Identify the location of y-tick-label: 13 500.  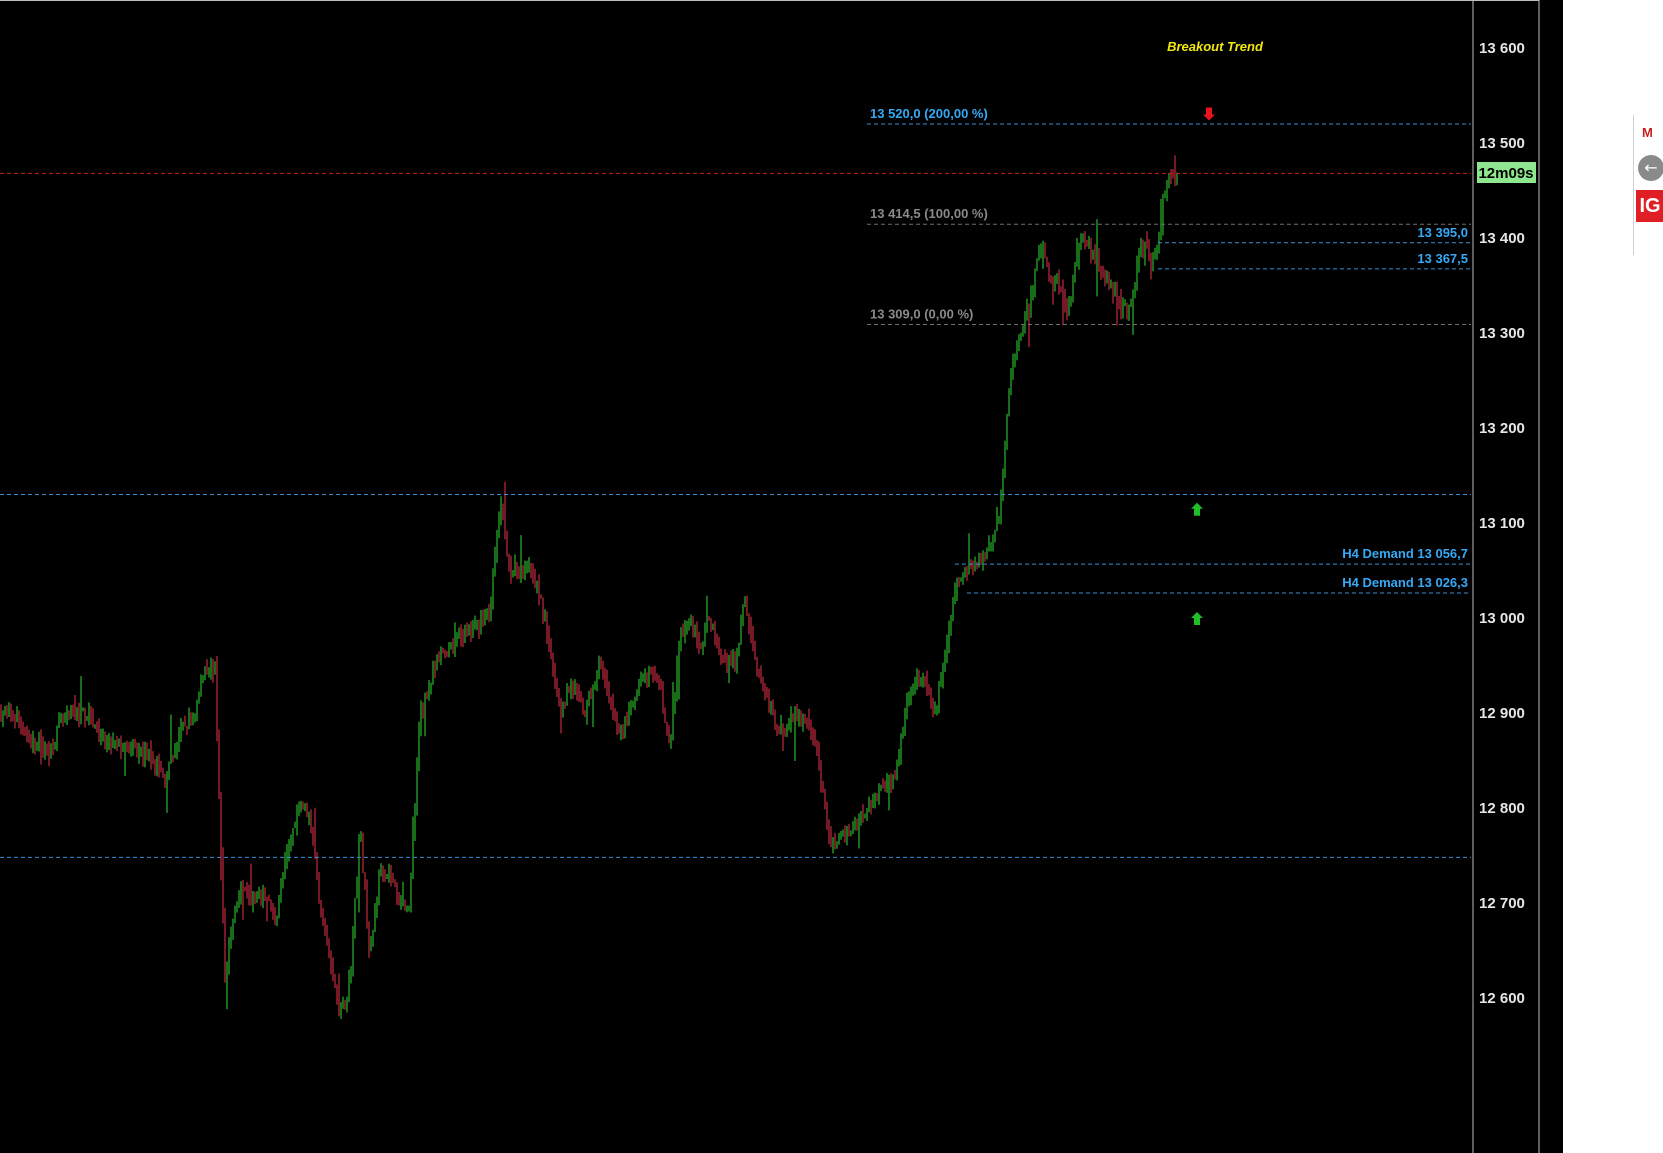
(1502, 143).